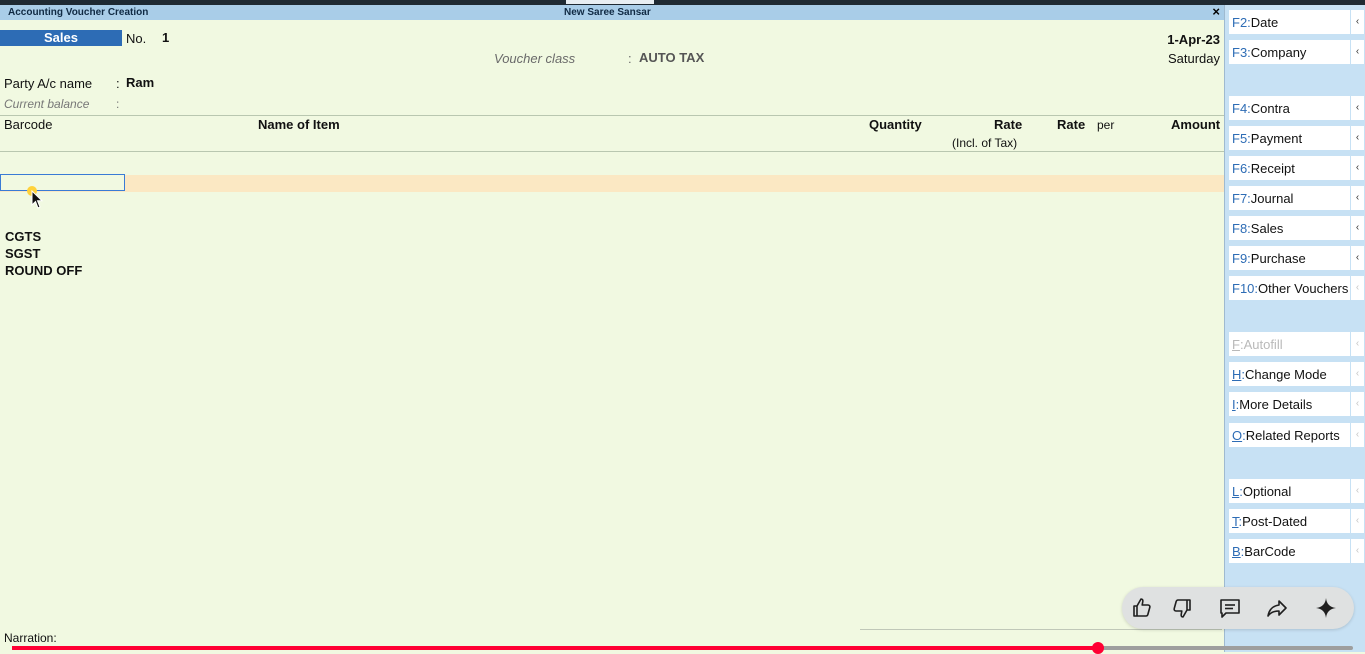 The width and height of the screenshot is (1365, 654). Describe the element at coordinates (1296, 551) in the screenshot. I see `sidebar-button-barcode: B:BarCode ‹` at that location.